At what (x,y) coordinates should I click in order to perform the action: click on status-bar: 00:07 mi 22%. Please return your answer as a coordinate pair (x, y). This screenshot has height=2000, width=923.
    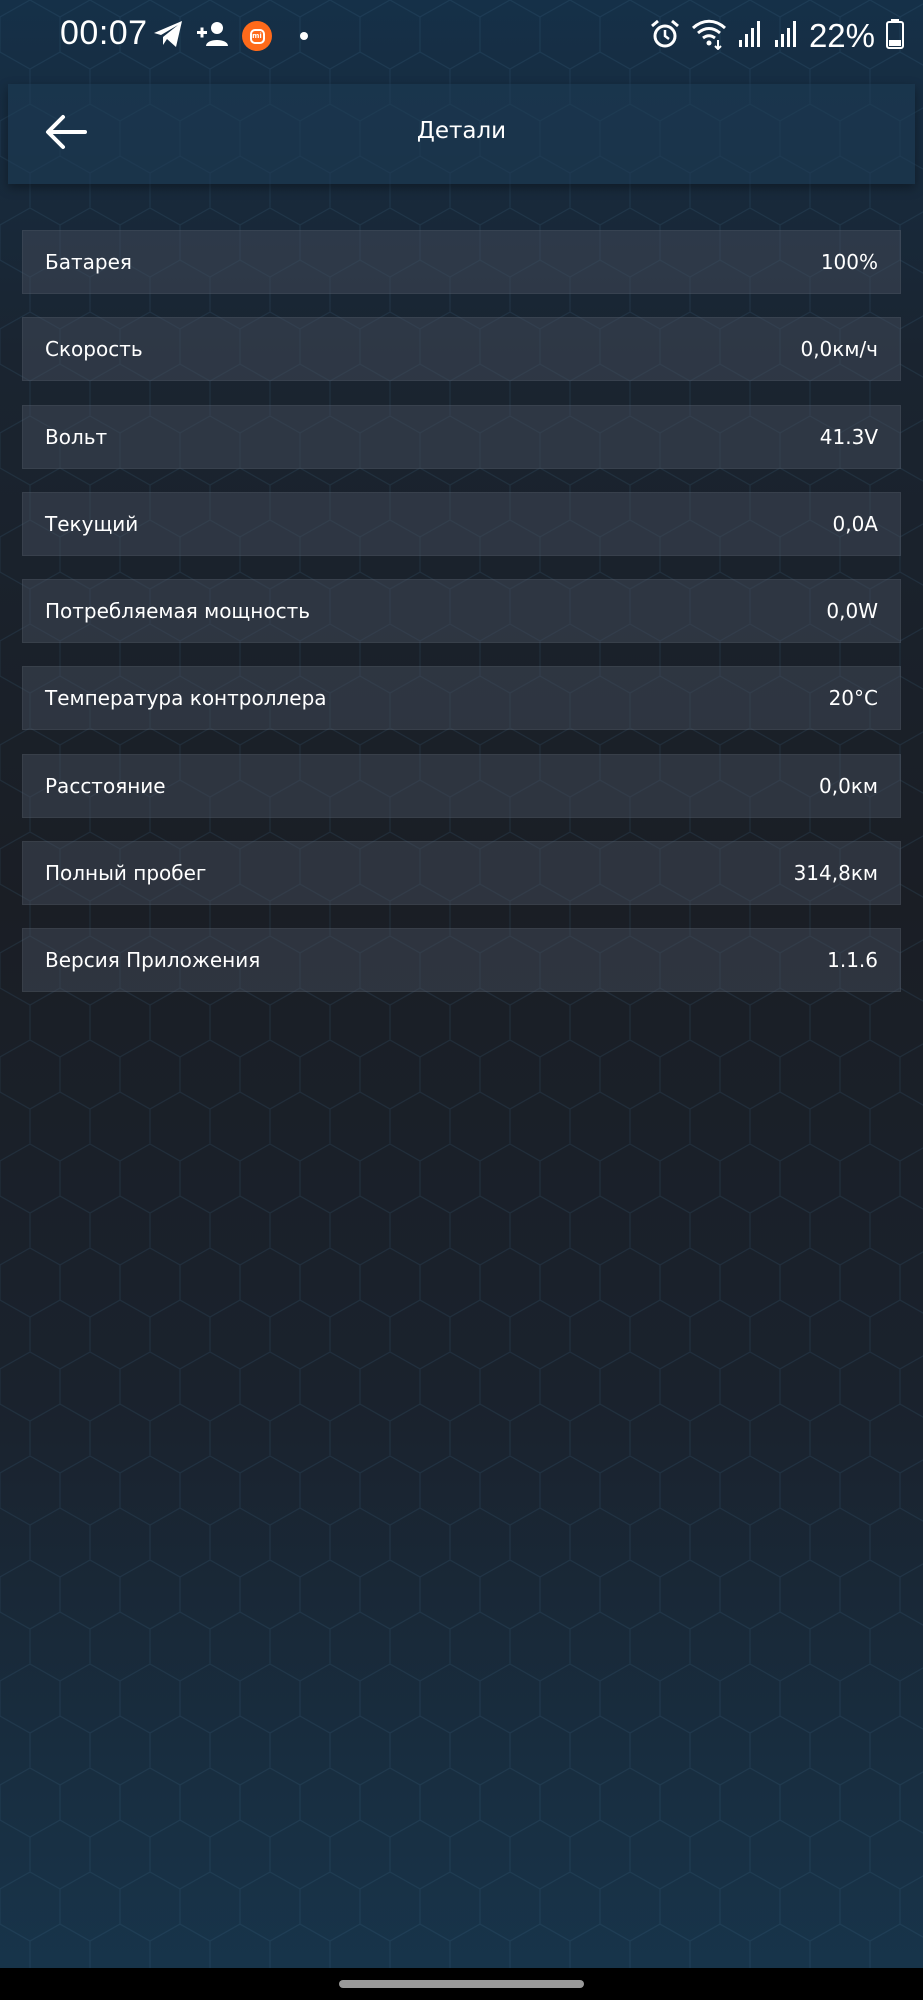
    Looking at the image, I should click on (461, 36).